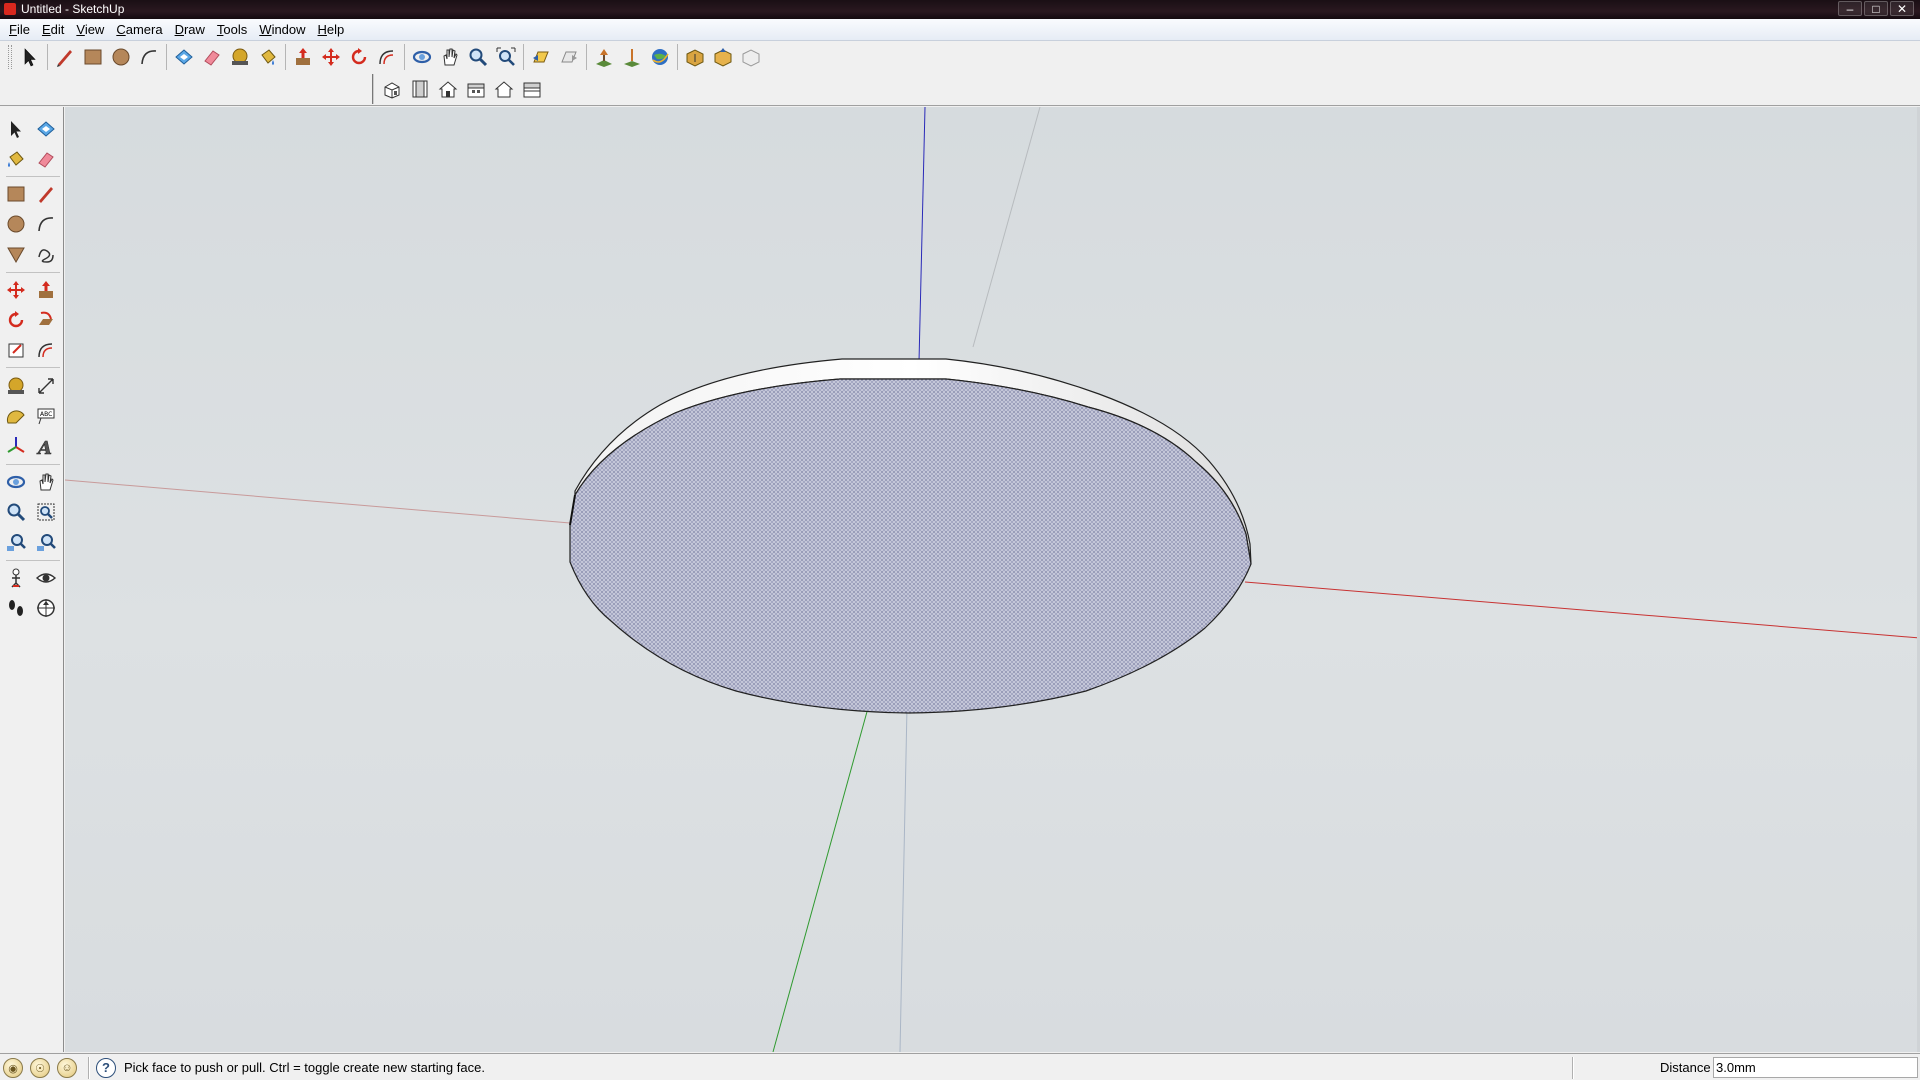 The image size is (1920, 1080). Describe the element at coordinates (448, 89) in the screenshot. I see `front-view-icon` at that location.